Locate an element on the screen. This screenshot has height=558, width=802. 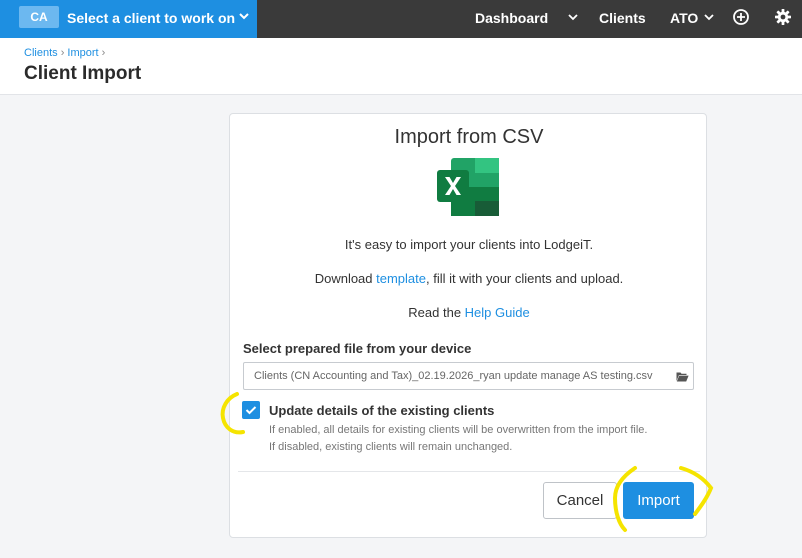
breadcrumb: Clients › Import › is located at coordinates (64, 53).